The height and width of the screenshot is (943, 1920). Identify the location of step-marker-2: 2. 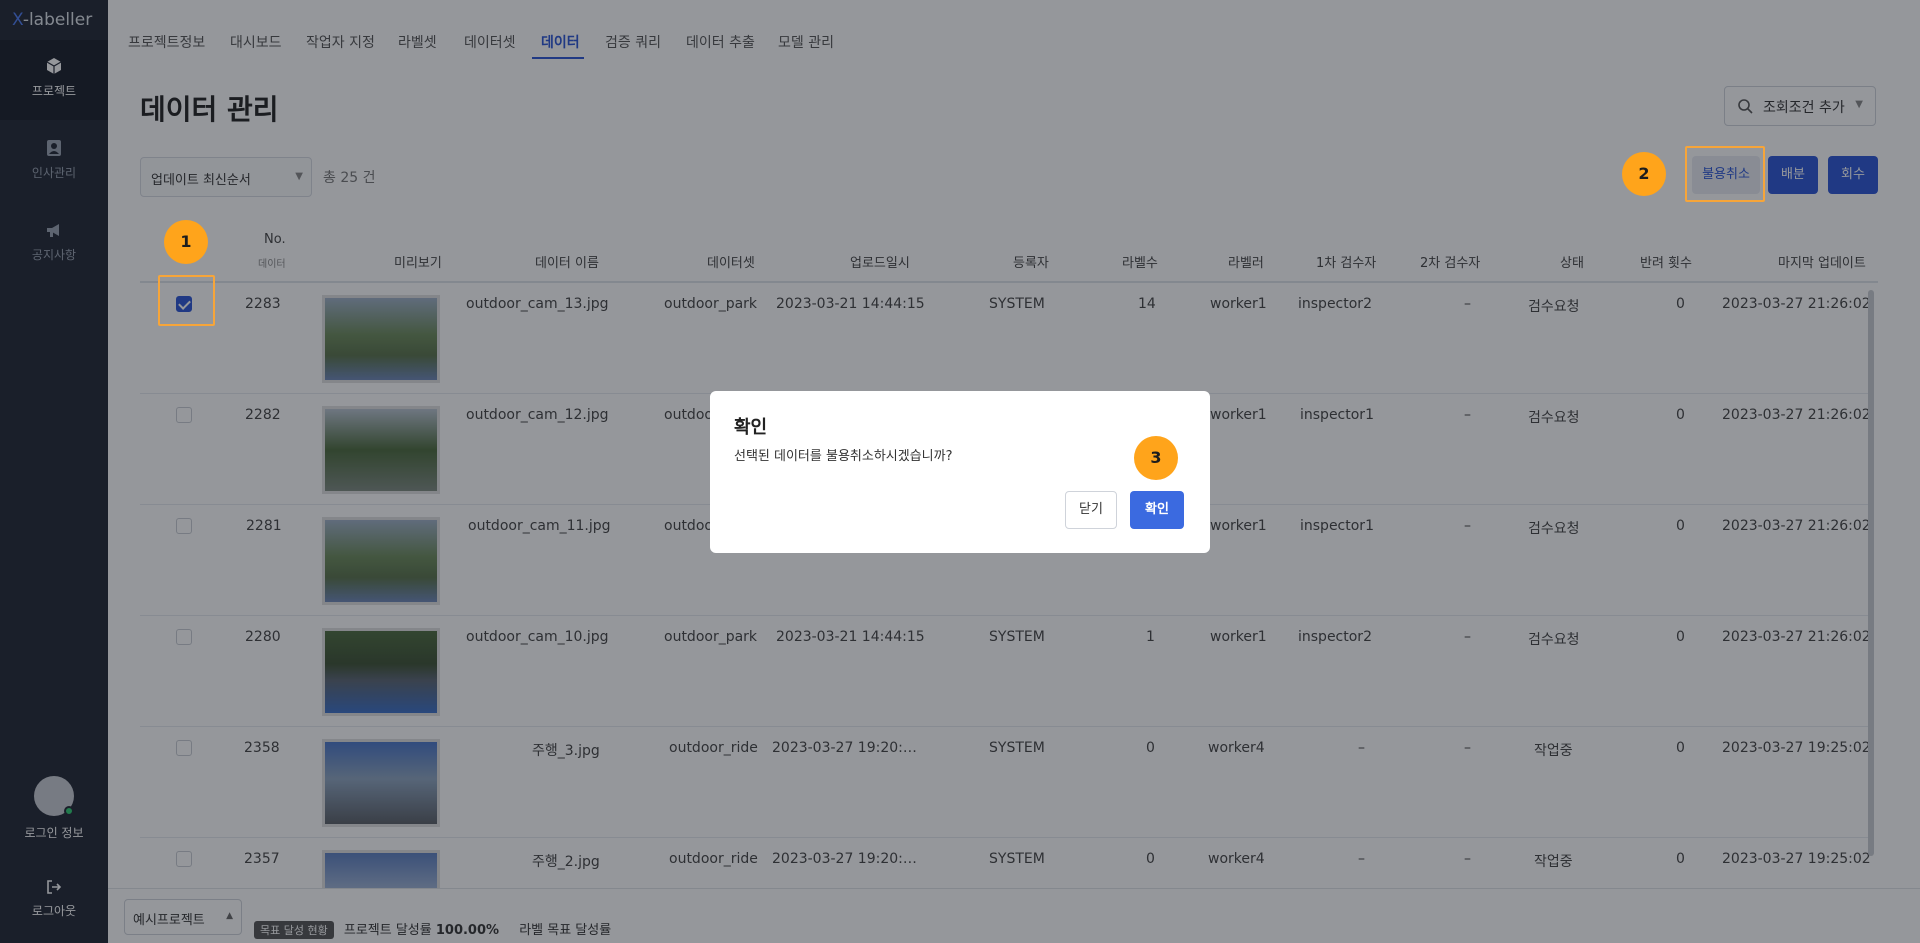
(1644, 174).